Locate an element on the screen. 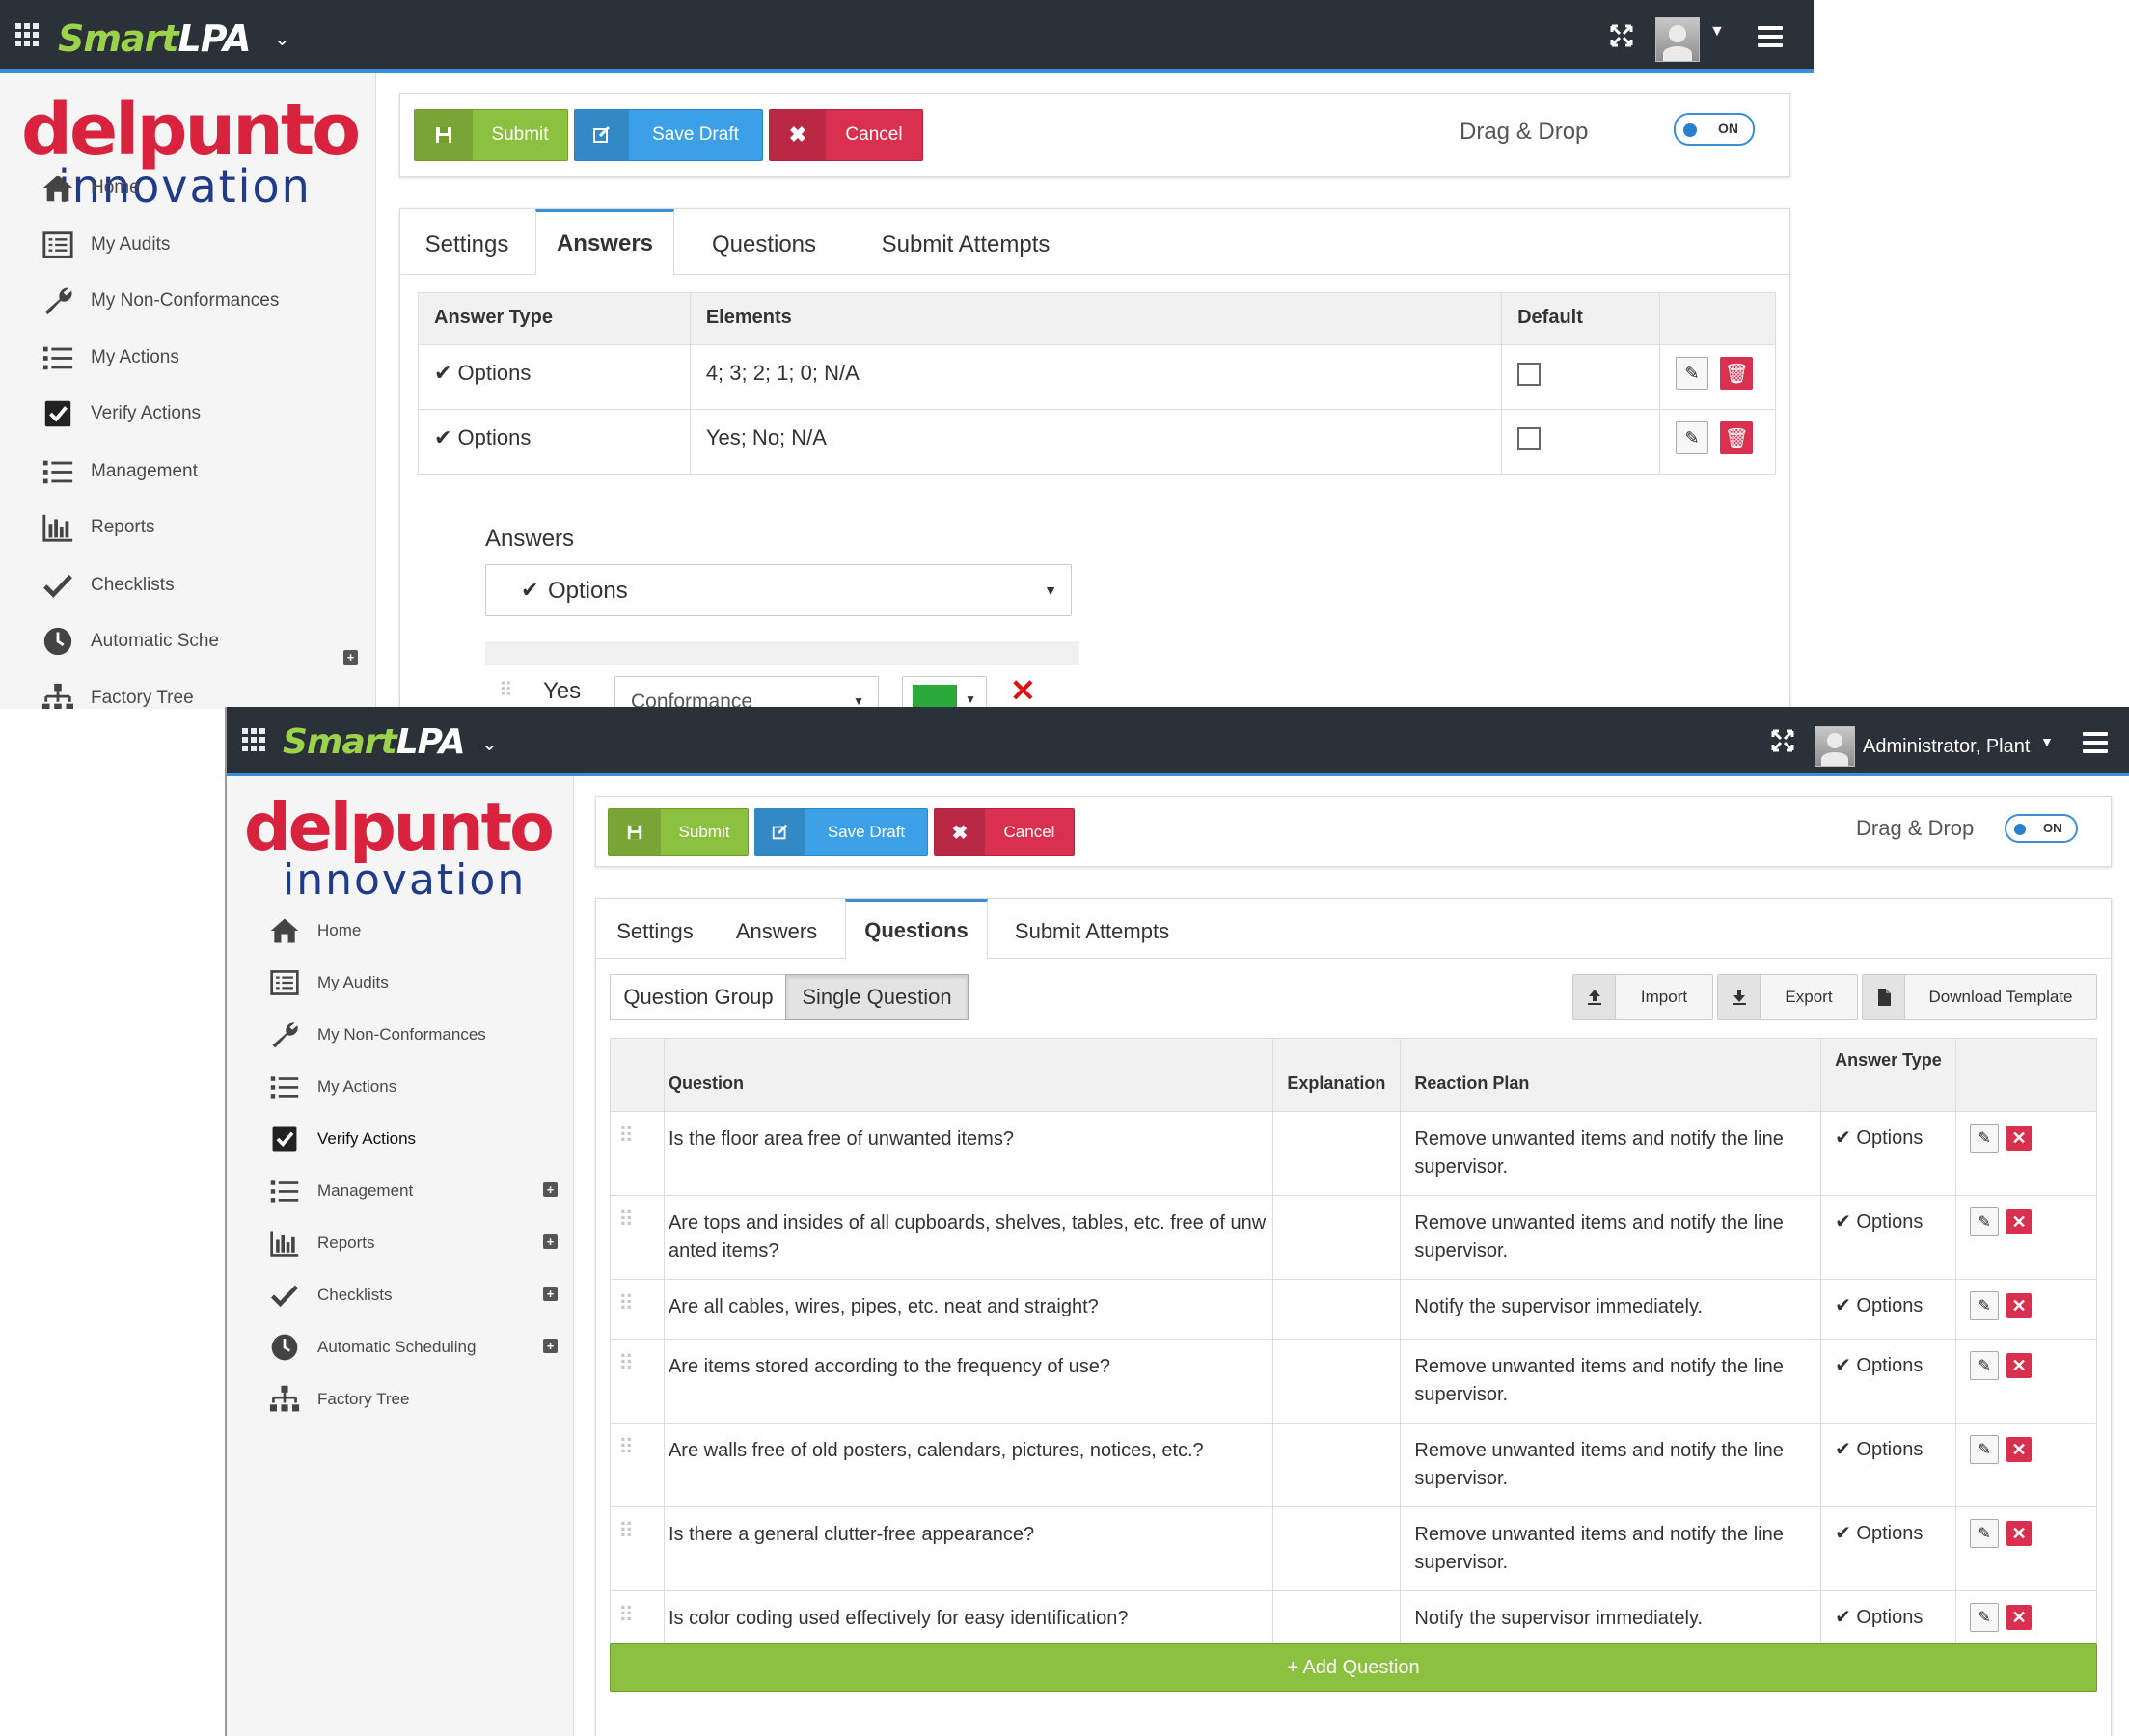  download-template-button: Download Template is located at coordinates (1979, 997).